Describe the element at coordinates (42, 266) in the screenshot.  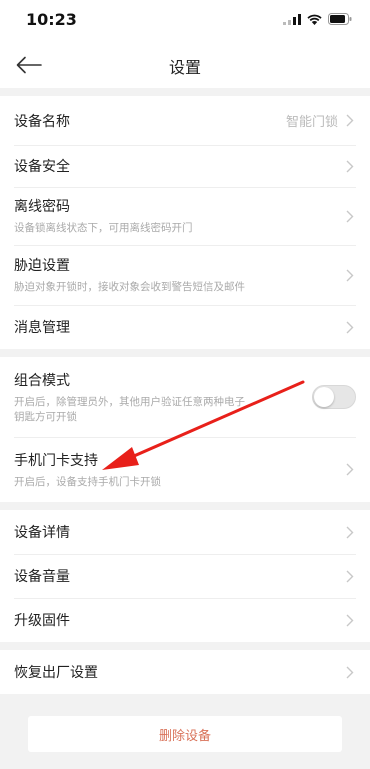
I see `duress-settings-label: 胁迫设置` at that location.